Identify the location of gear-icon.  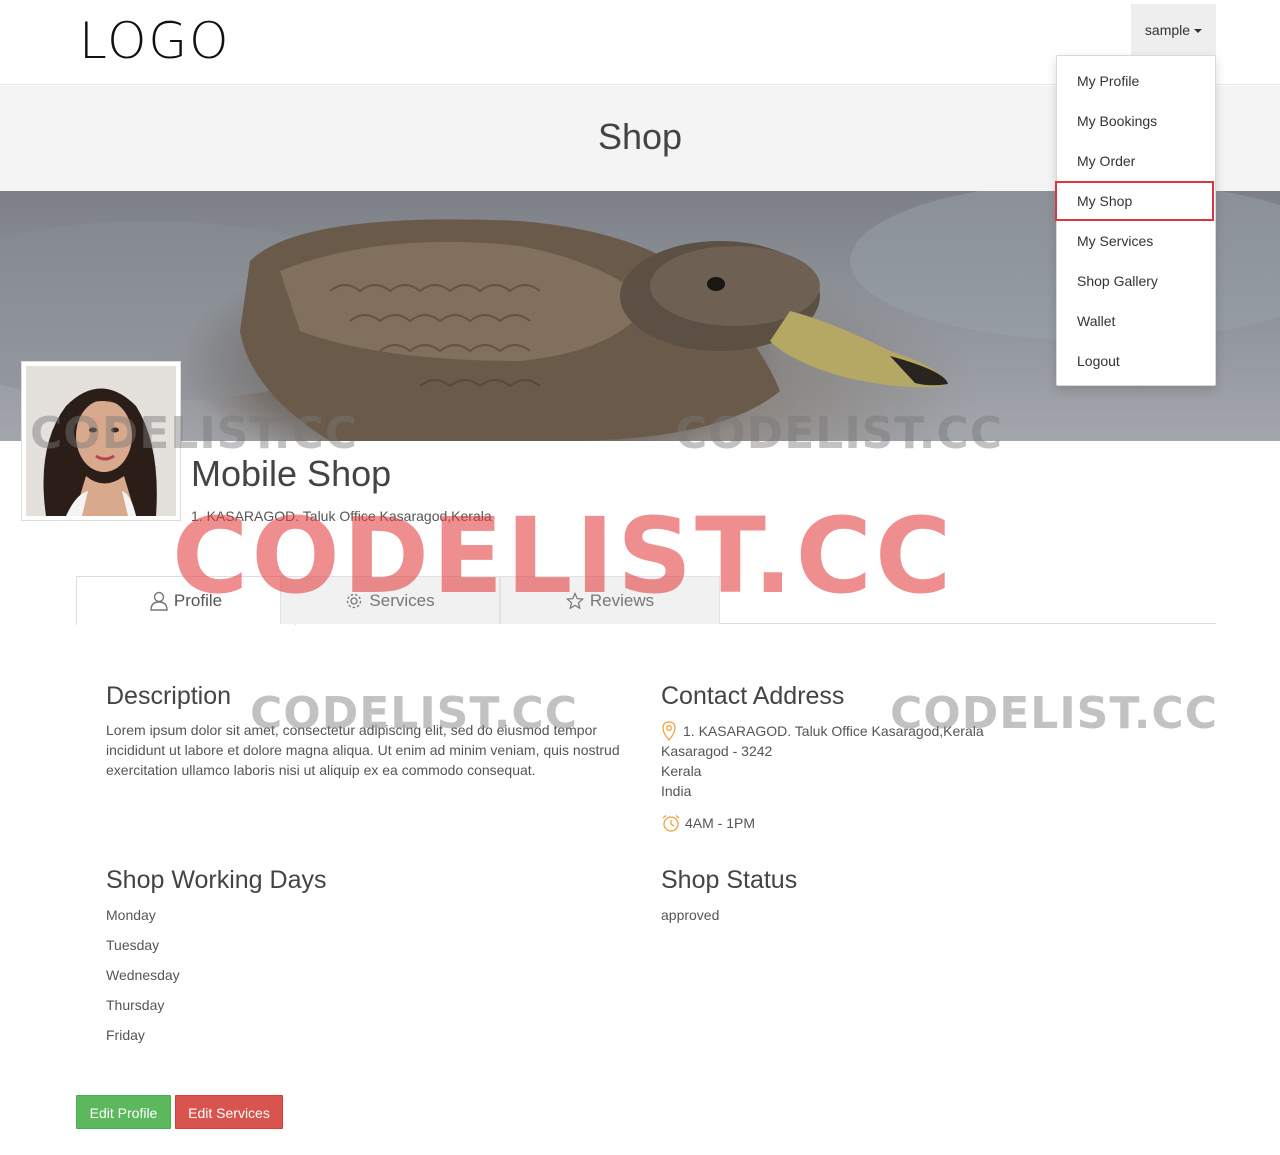
(354, 600).